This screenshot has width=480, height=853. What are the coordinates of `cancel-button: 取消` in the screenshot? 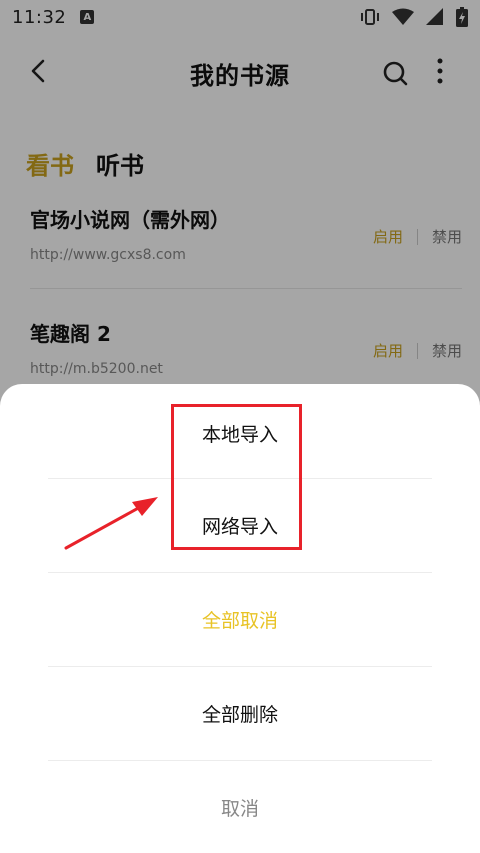 It's located at (240, 806).